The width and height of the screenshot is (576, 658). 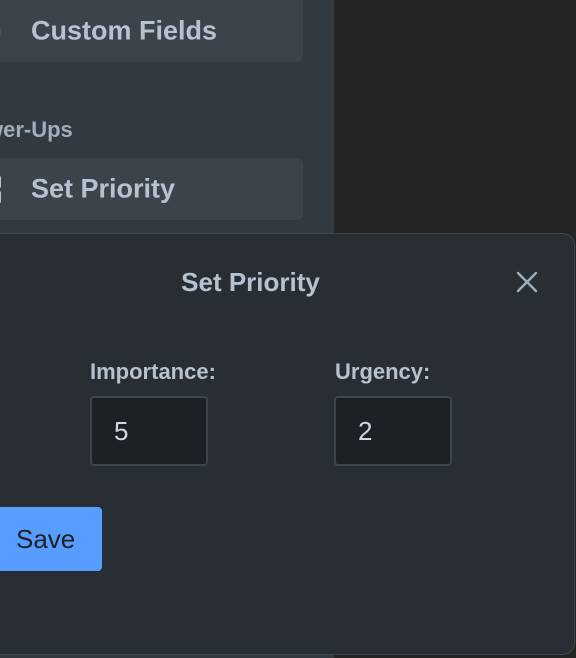 What do you see at coordinates (9, 31) in the screenshot?
I see `custom-fields-icon` at bounding box center [9, 31].